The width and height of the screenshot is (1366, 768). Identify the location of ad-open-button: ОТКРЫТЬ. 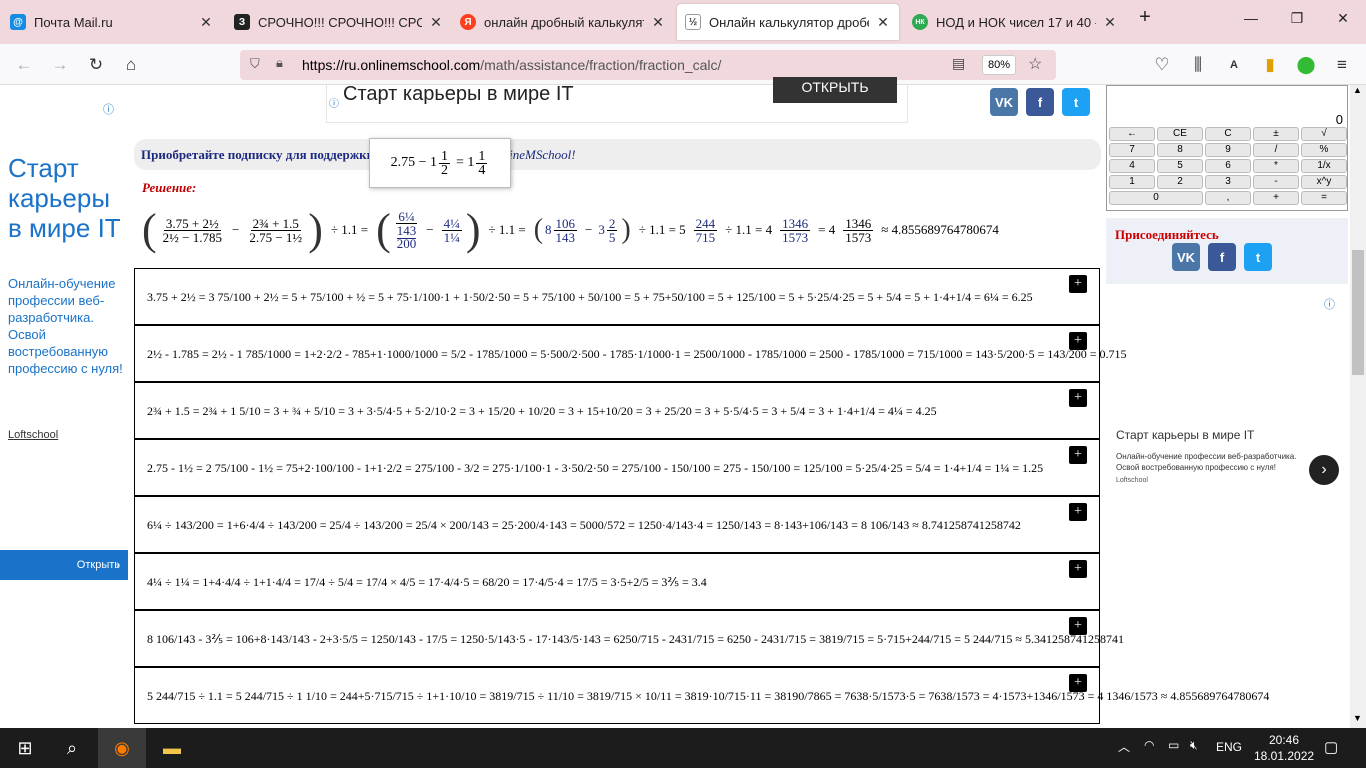
(835, 90).